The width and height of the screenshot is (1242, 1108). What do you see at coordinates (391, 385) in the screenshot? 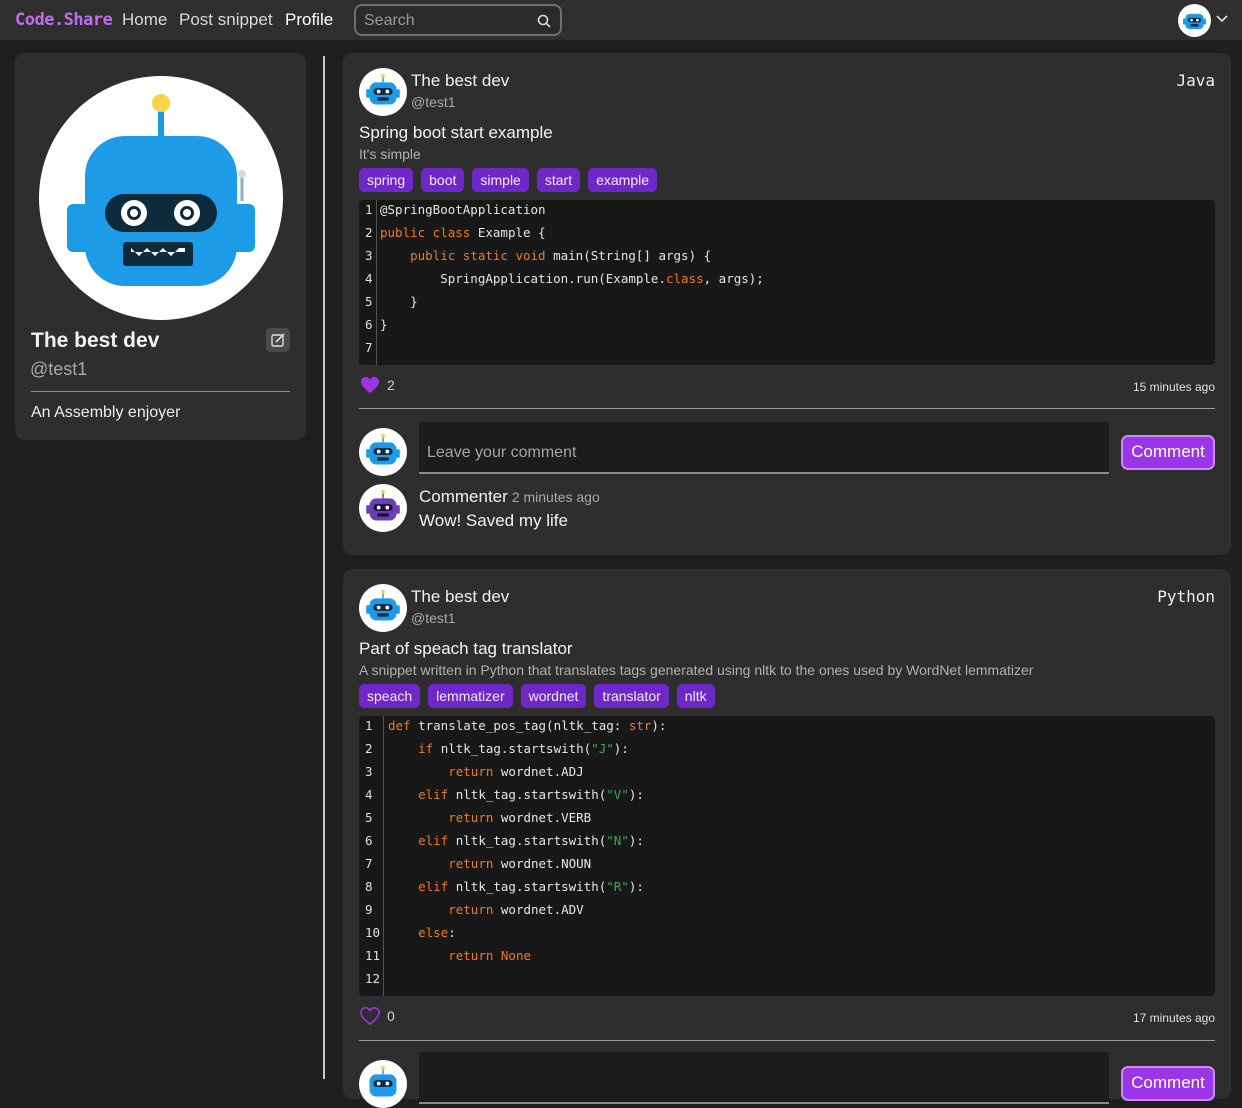
I see `like-count: 2` at bounding box center [391, 385].